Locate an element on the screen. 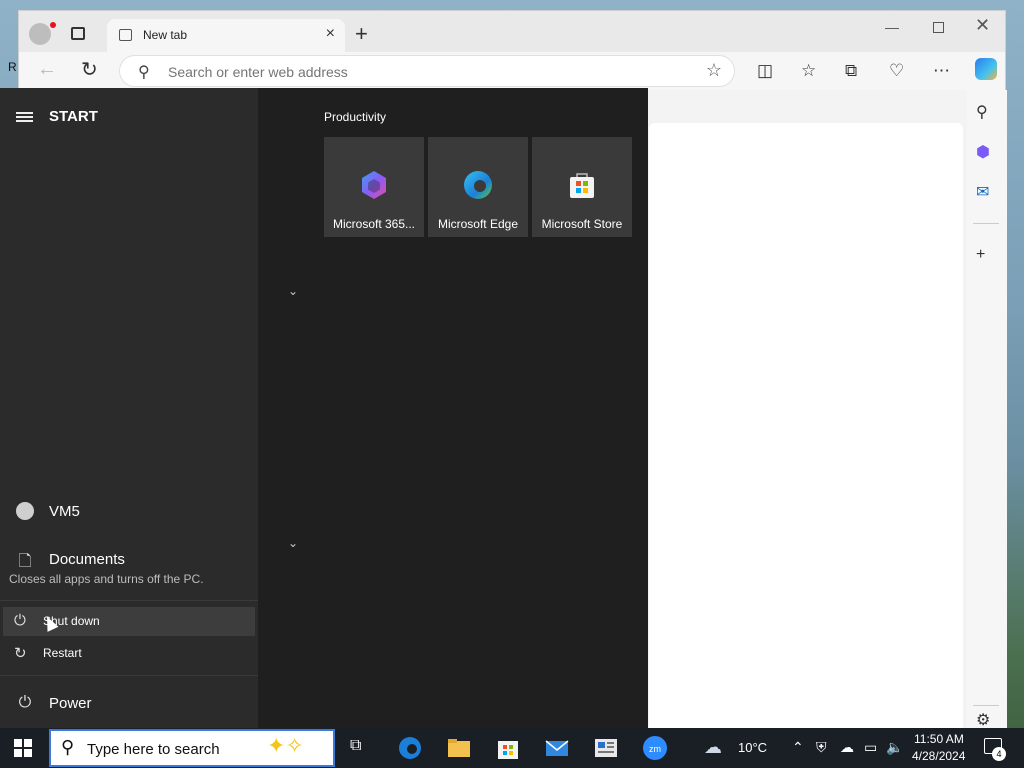 The image size is (1024, 768). tab-new-tab: New tab × is located at coordinates (226, 35).